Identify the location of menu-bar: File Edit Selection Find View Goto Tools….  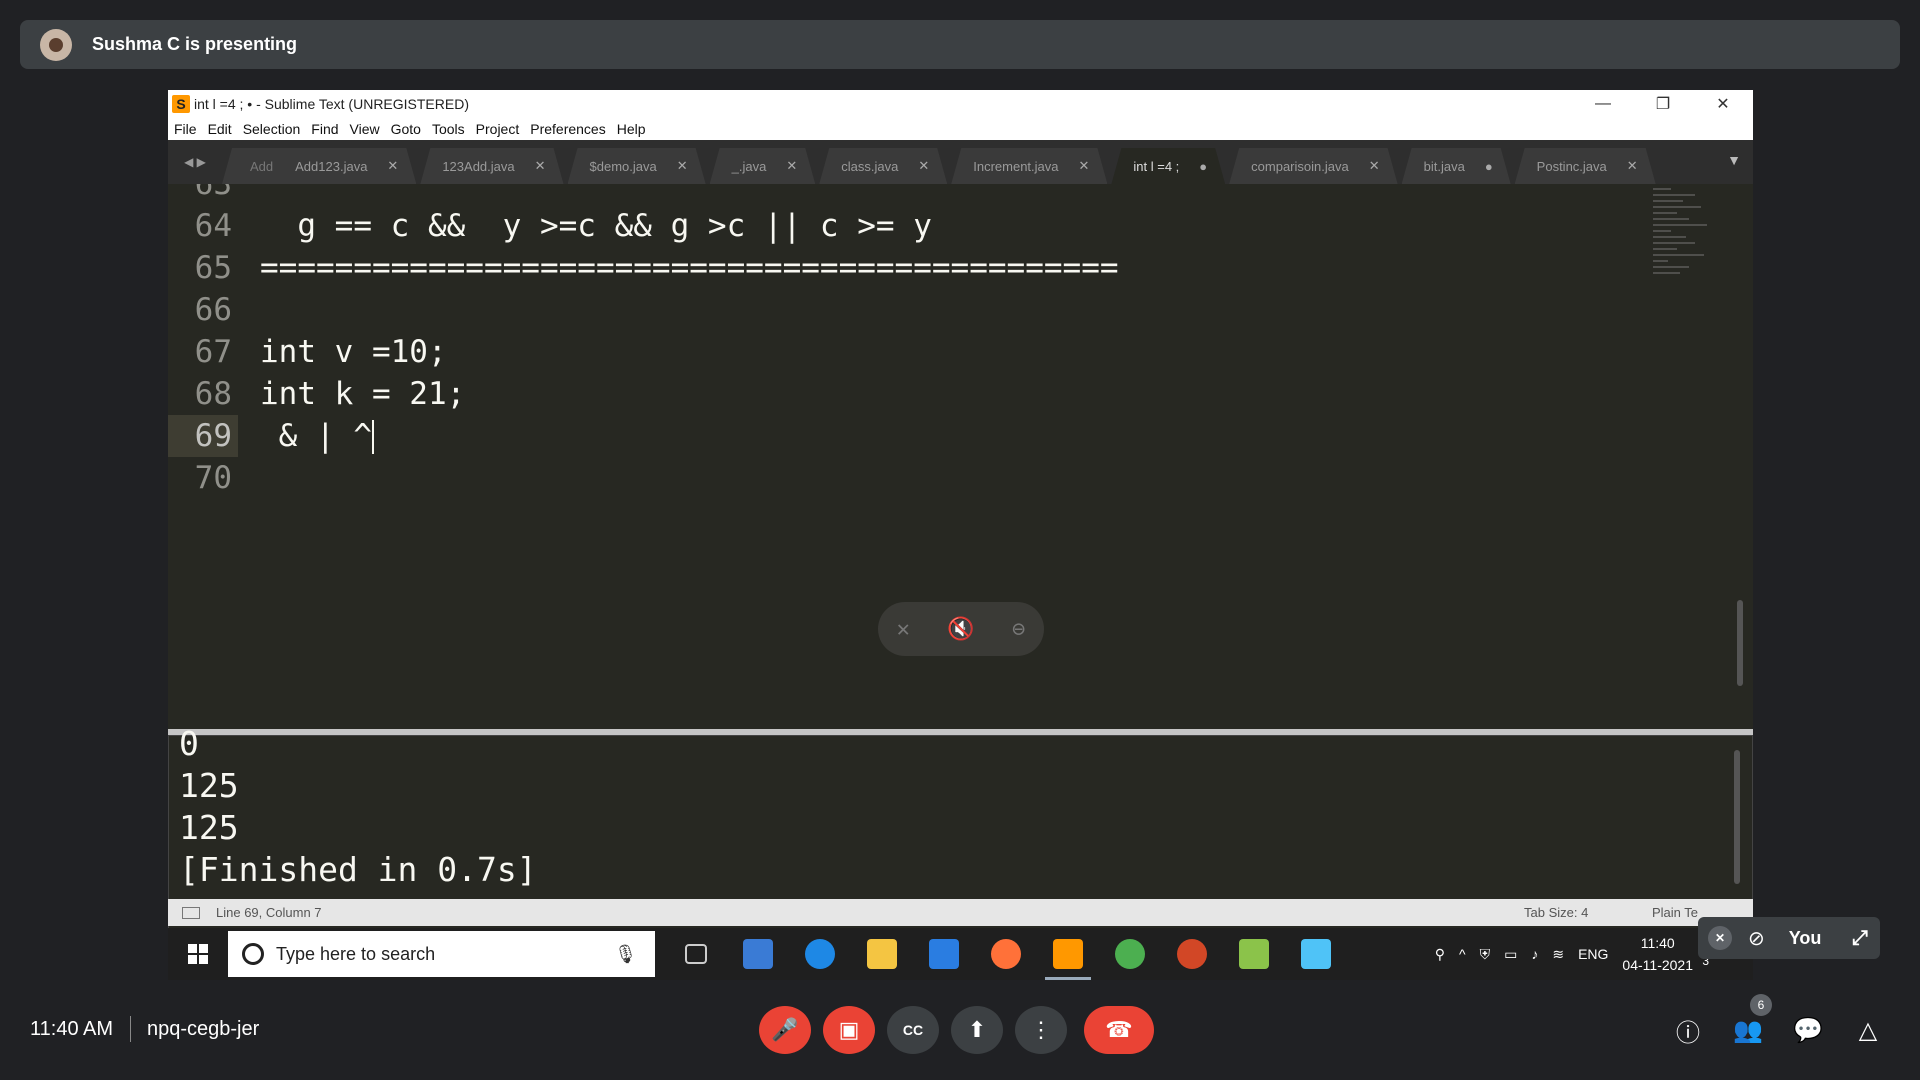
(960, 129).